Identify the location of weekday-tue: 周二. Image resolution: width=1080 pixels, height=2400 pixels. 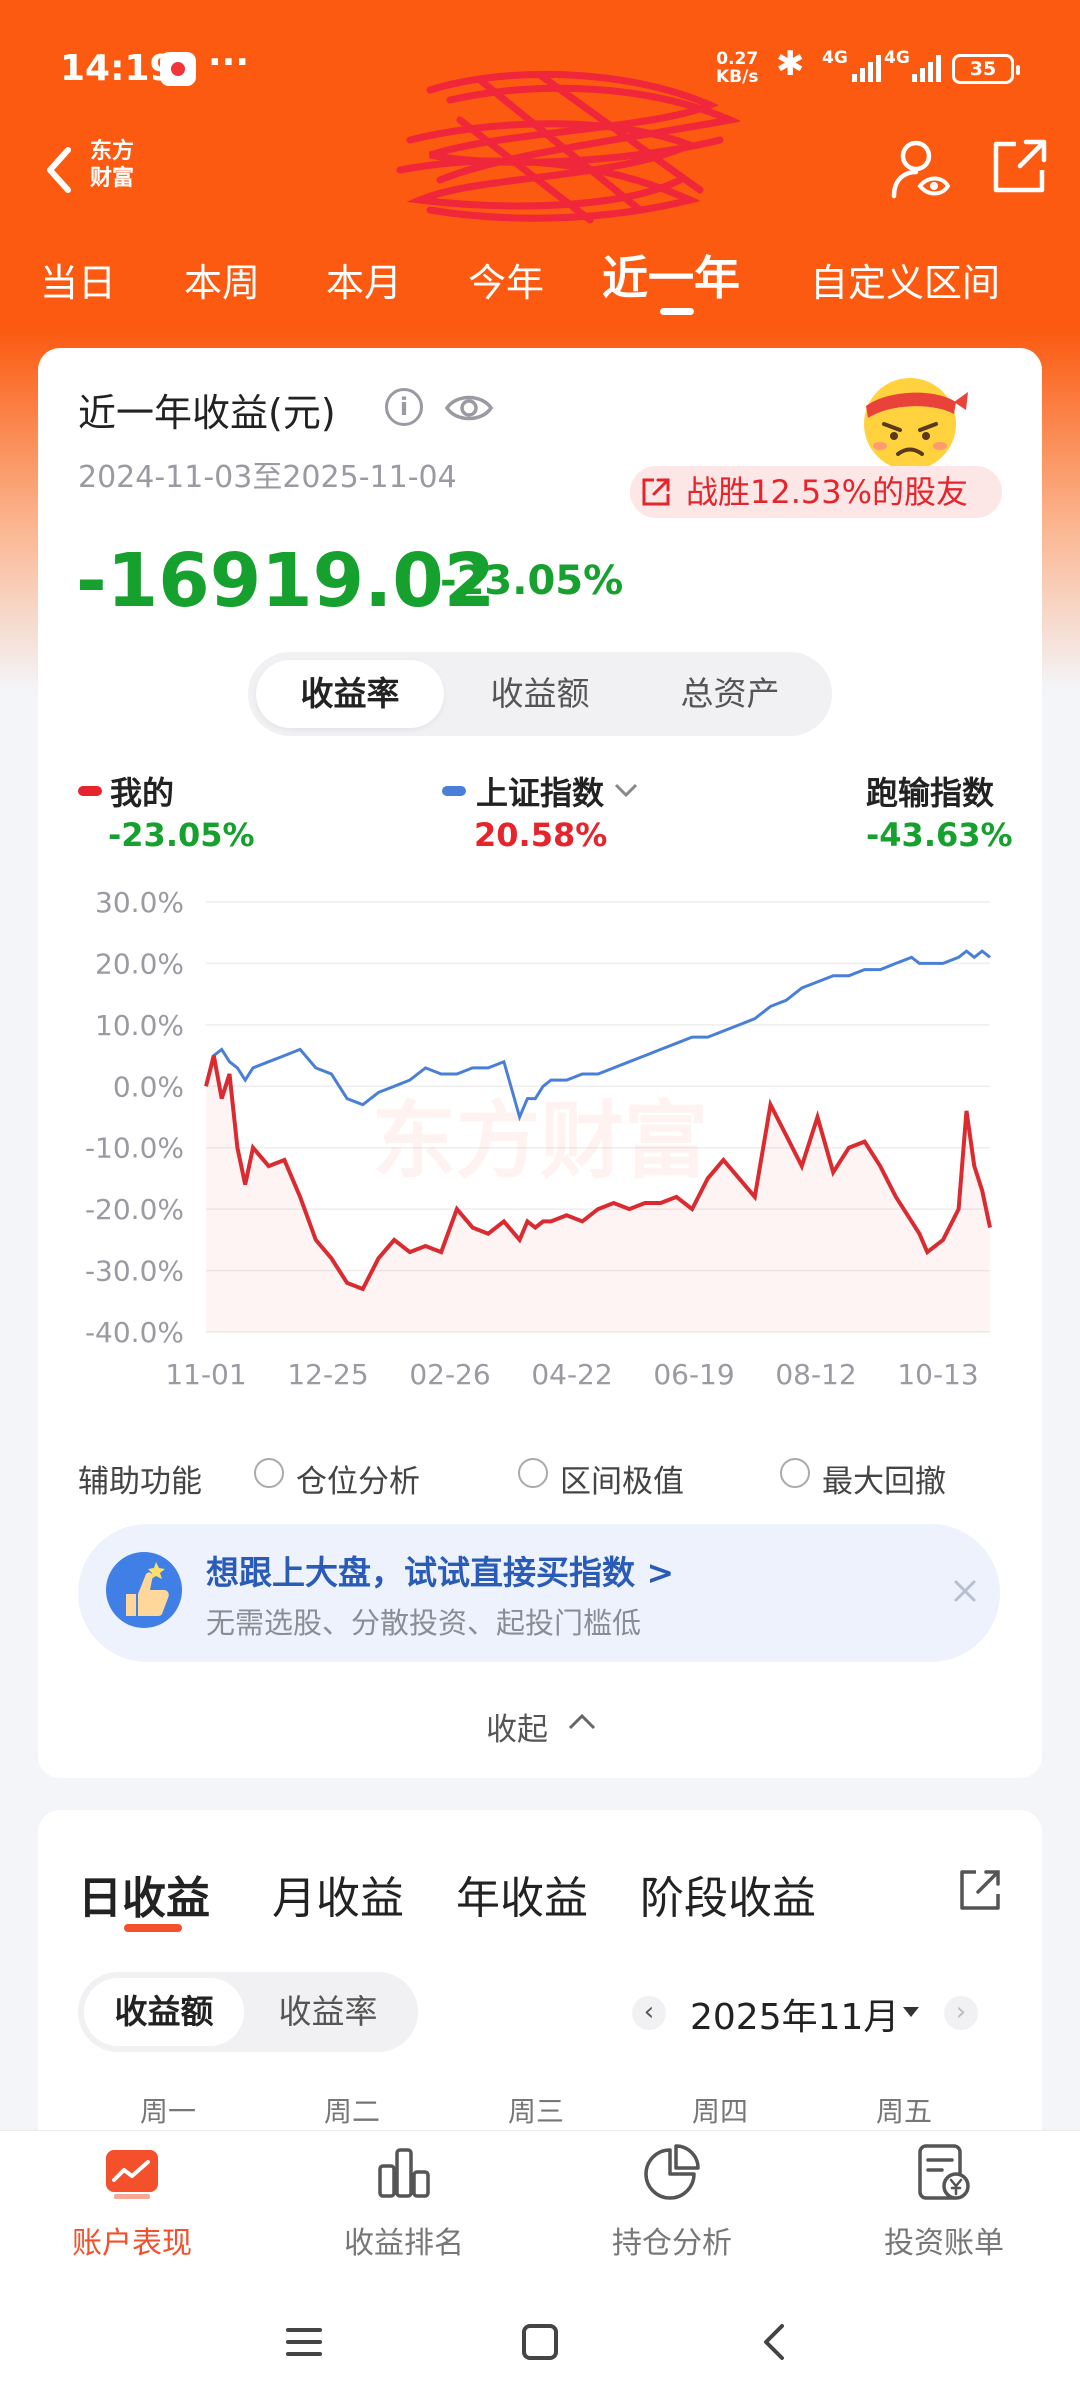
(352, 2111).